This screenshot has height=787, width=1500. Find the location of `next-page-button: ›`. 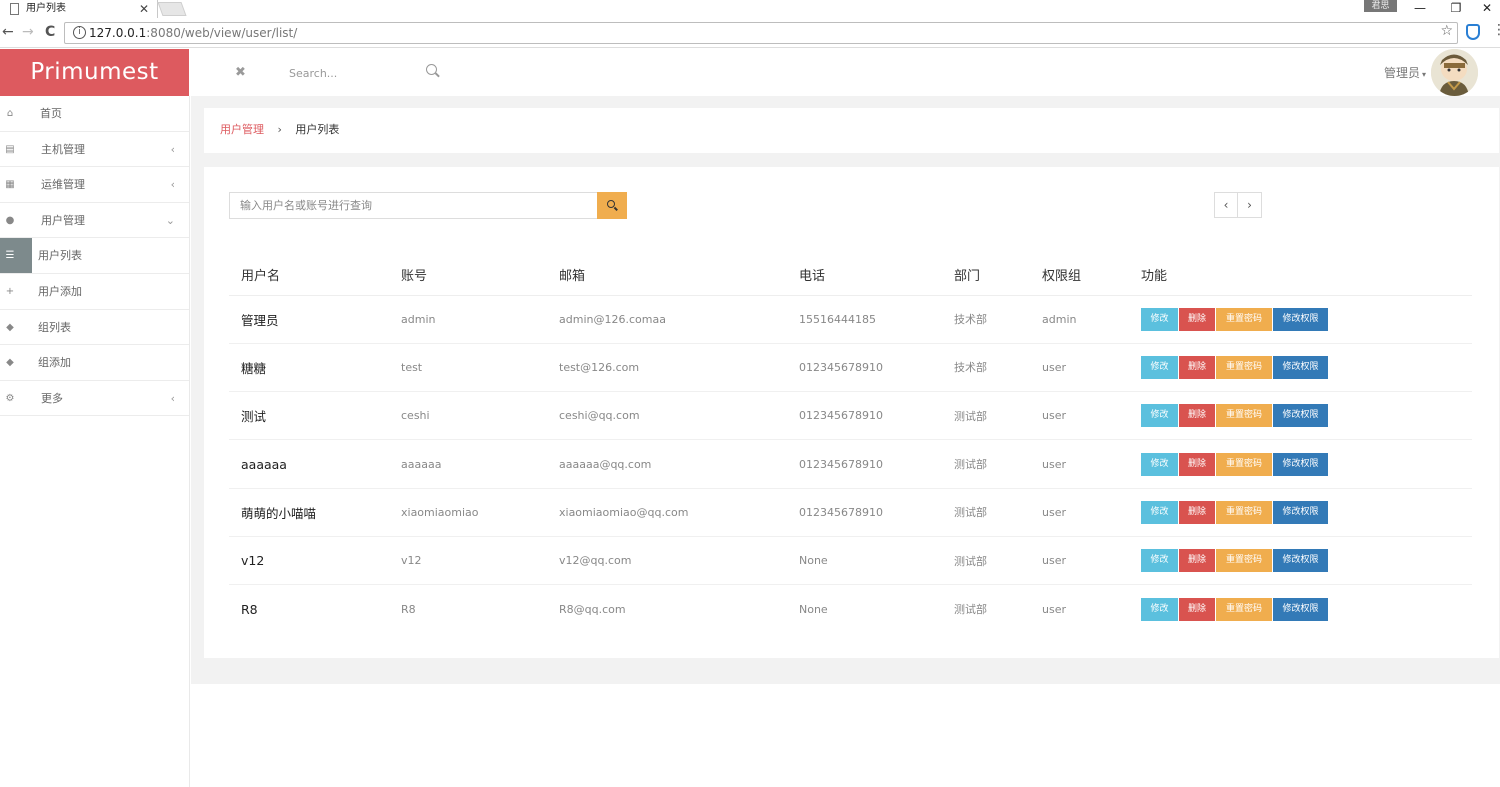

next-page-button: › is located at coordinates (1250, 205).